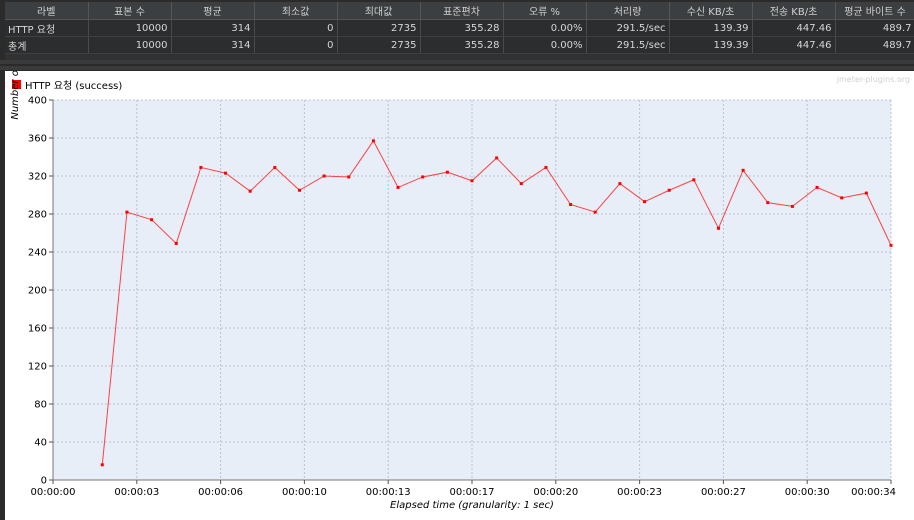  What do you see at coordinates (628, 11) in the screenshot?
I see `column-header: 처리량` at bounding box center [628, 11].